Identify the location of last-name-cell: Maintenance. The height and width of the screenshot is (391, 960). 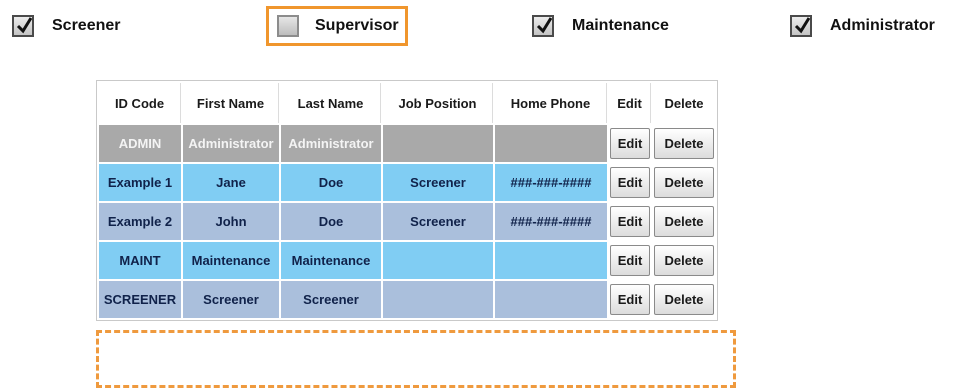
(331, 260).